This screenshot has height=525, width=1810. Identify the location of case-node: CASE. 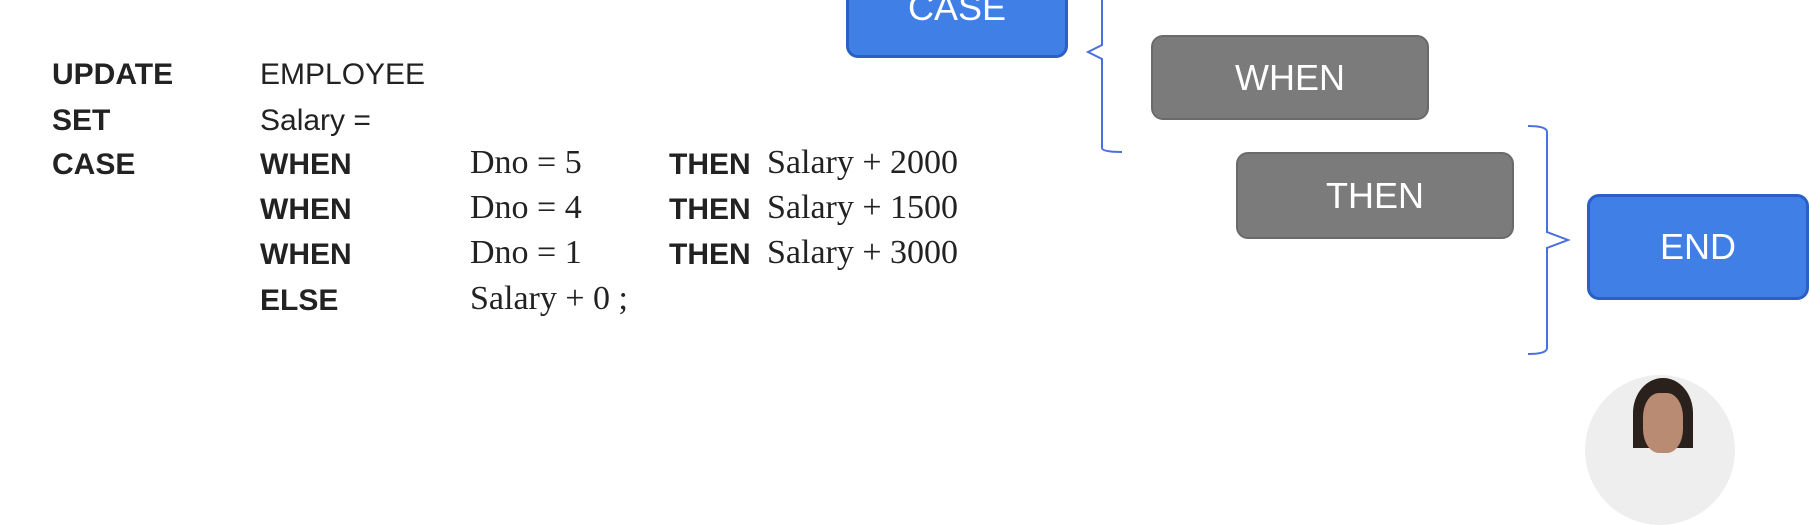
(957, 29).